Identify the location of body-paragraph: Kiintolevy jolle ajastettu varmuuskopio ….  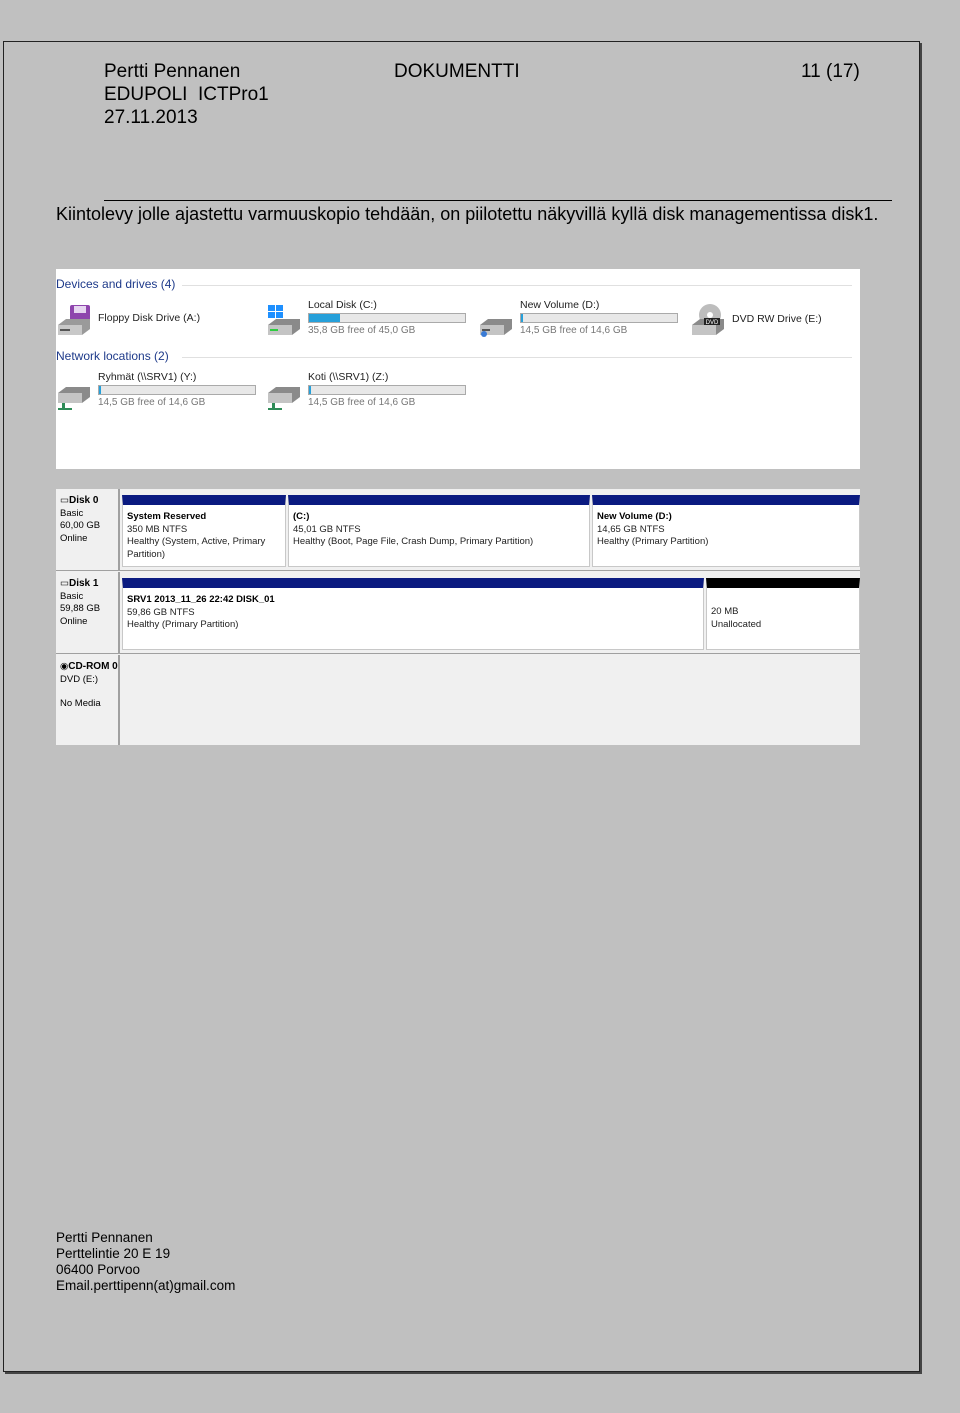
(467, 214).